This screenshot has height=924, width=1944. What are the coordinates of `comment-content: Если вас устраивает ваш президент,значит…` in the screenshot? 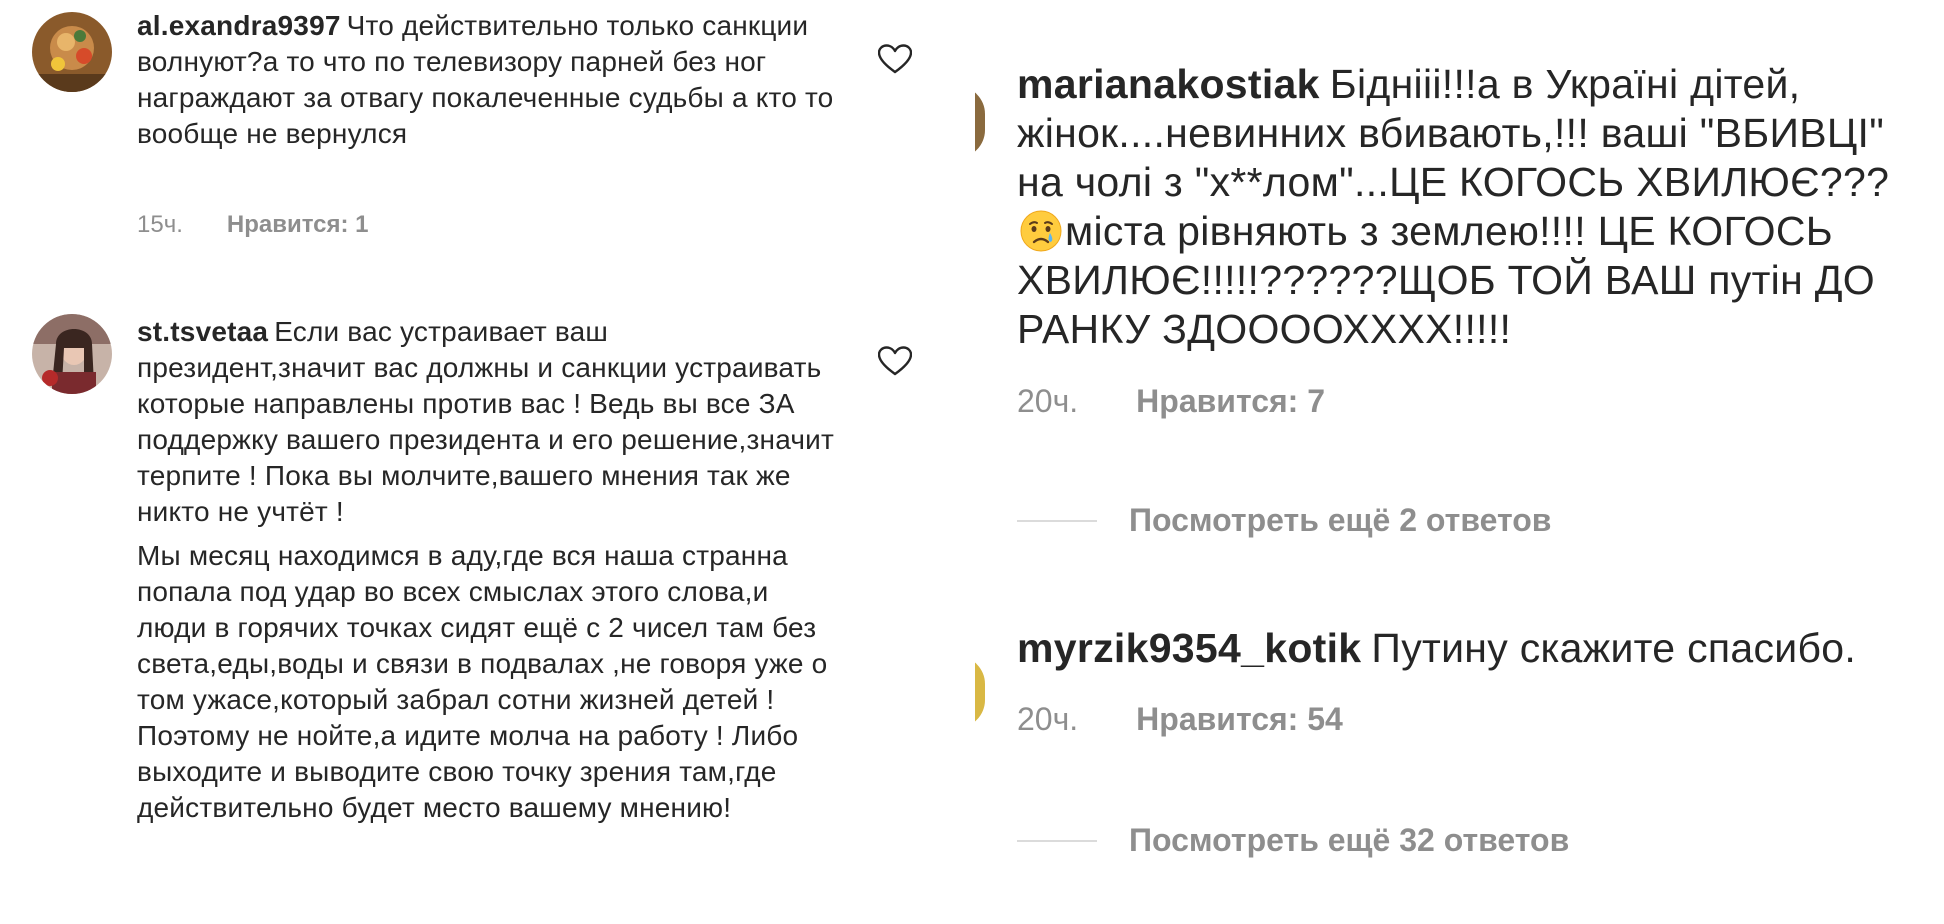 It's located at (486, 421).